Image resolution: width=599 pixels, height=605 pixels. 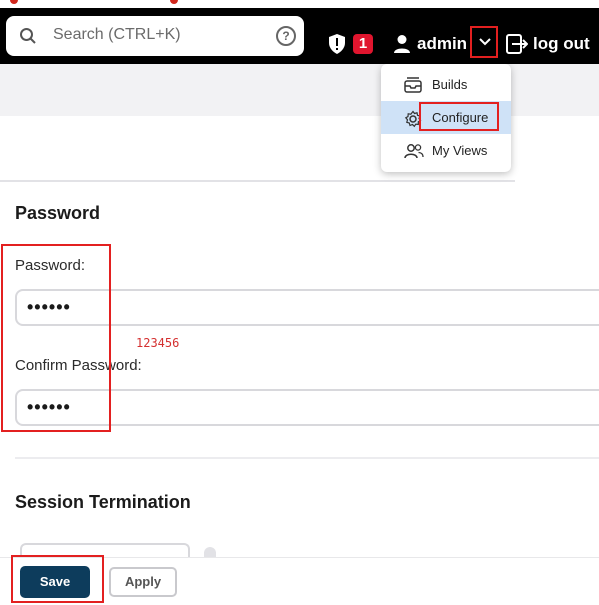 What do you see at coordinates (28, 36) in the screenshot?
I see `search-icon` at bounding box center [28, 36].